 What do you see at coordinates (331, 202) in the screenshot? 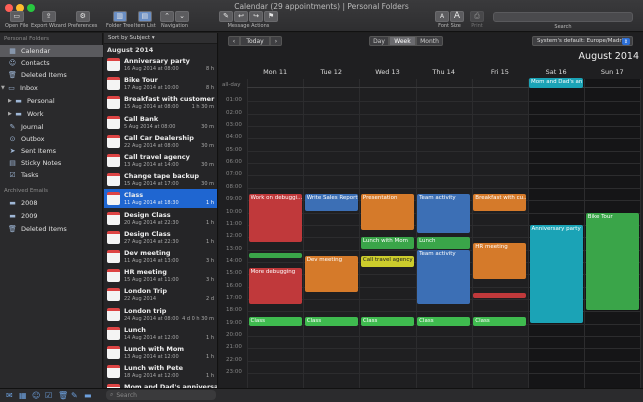
I see `calendar-event: Write Sales Report` at bounding box center [331, 202].